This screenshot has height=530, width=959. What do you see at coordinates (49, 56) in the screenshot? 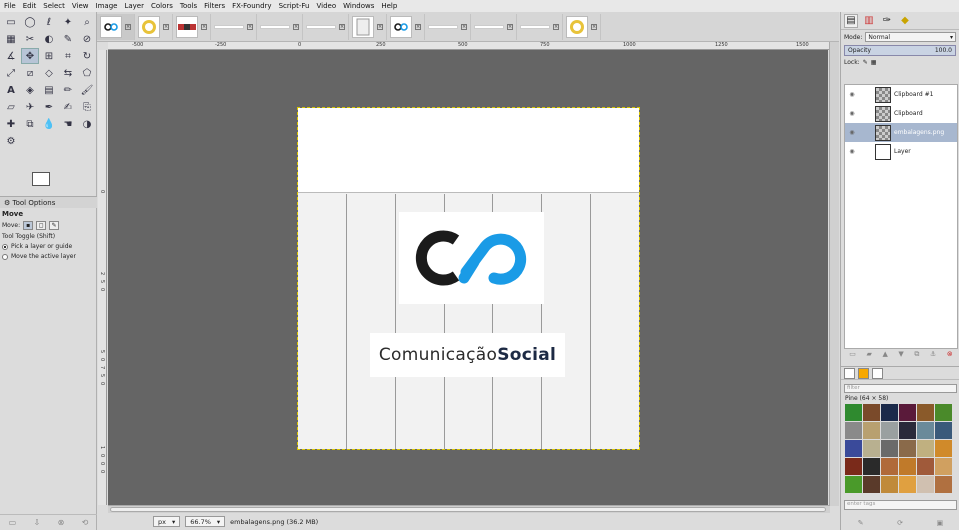
I see `align-icon: ⊞` at bounding box center [49, 56].